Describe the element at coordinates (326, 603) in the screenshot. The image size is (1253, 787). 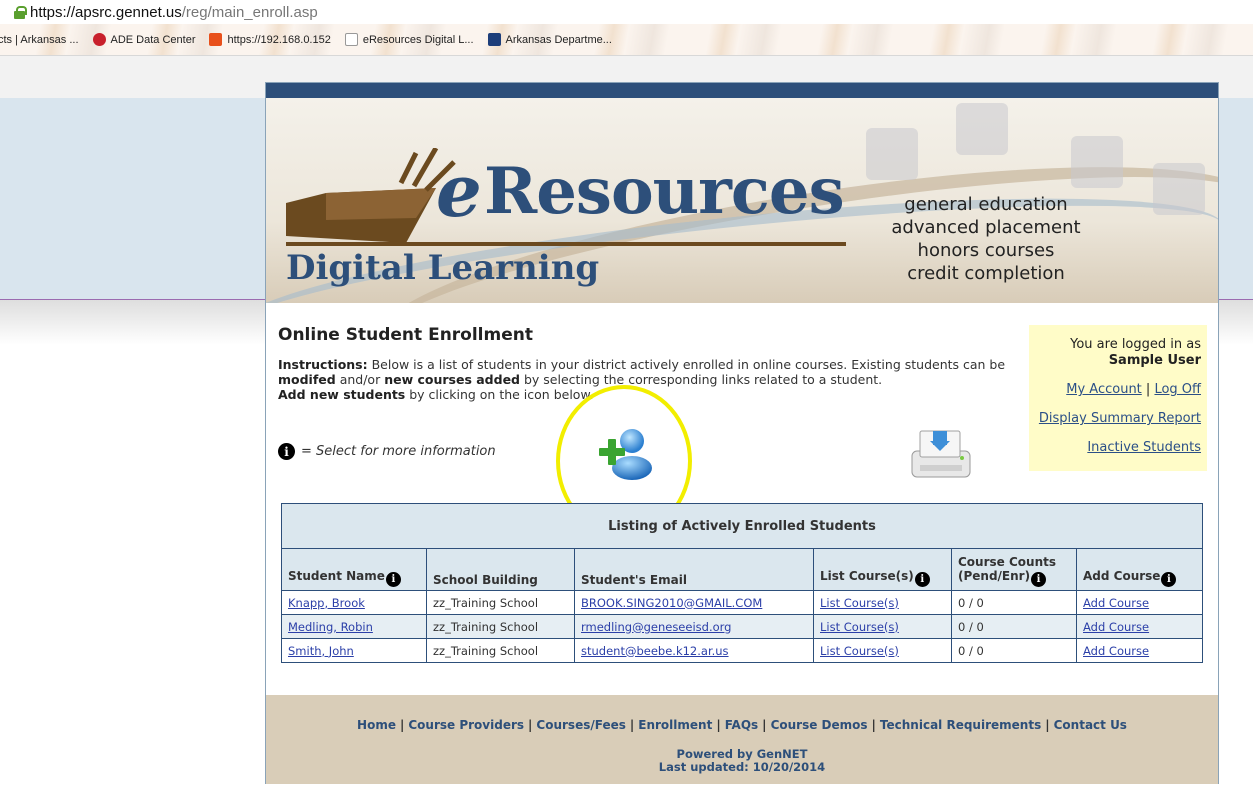
I see `student-name-link: Knapp, Brook` at that location.